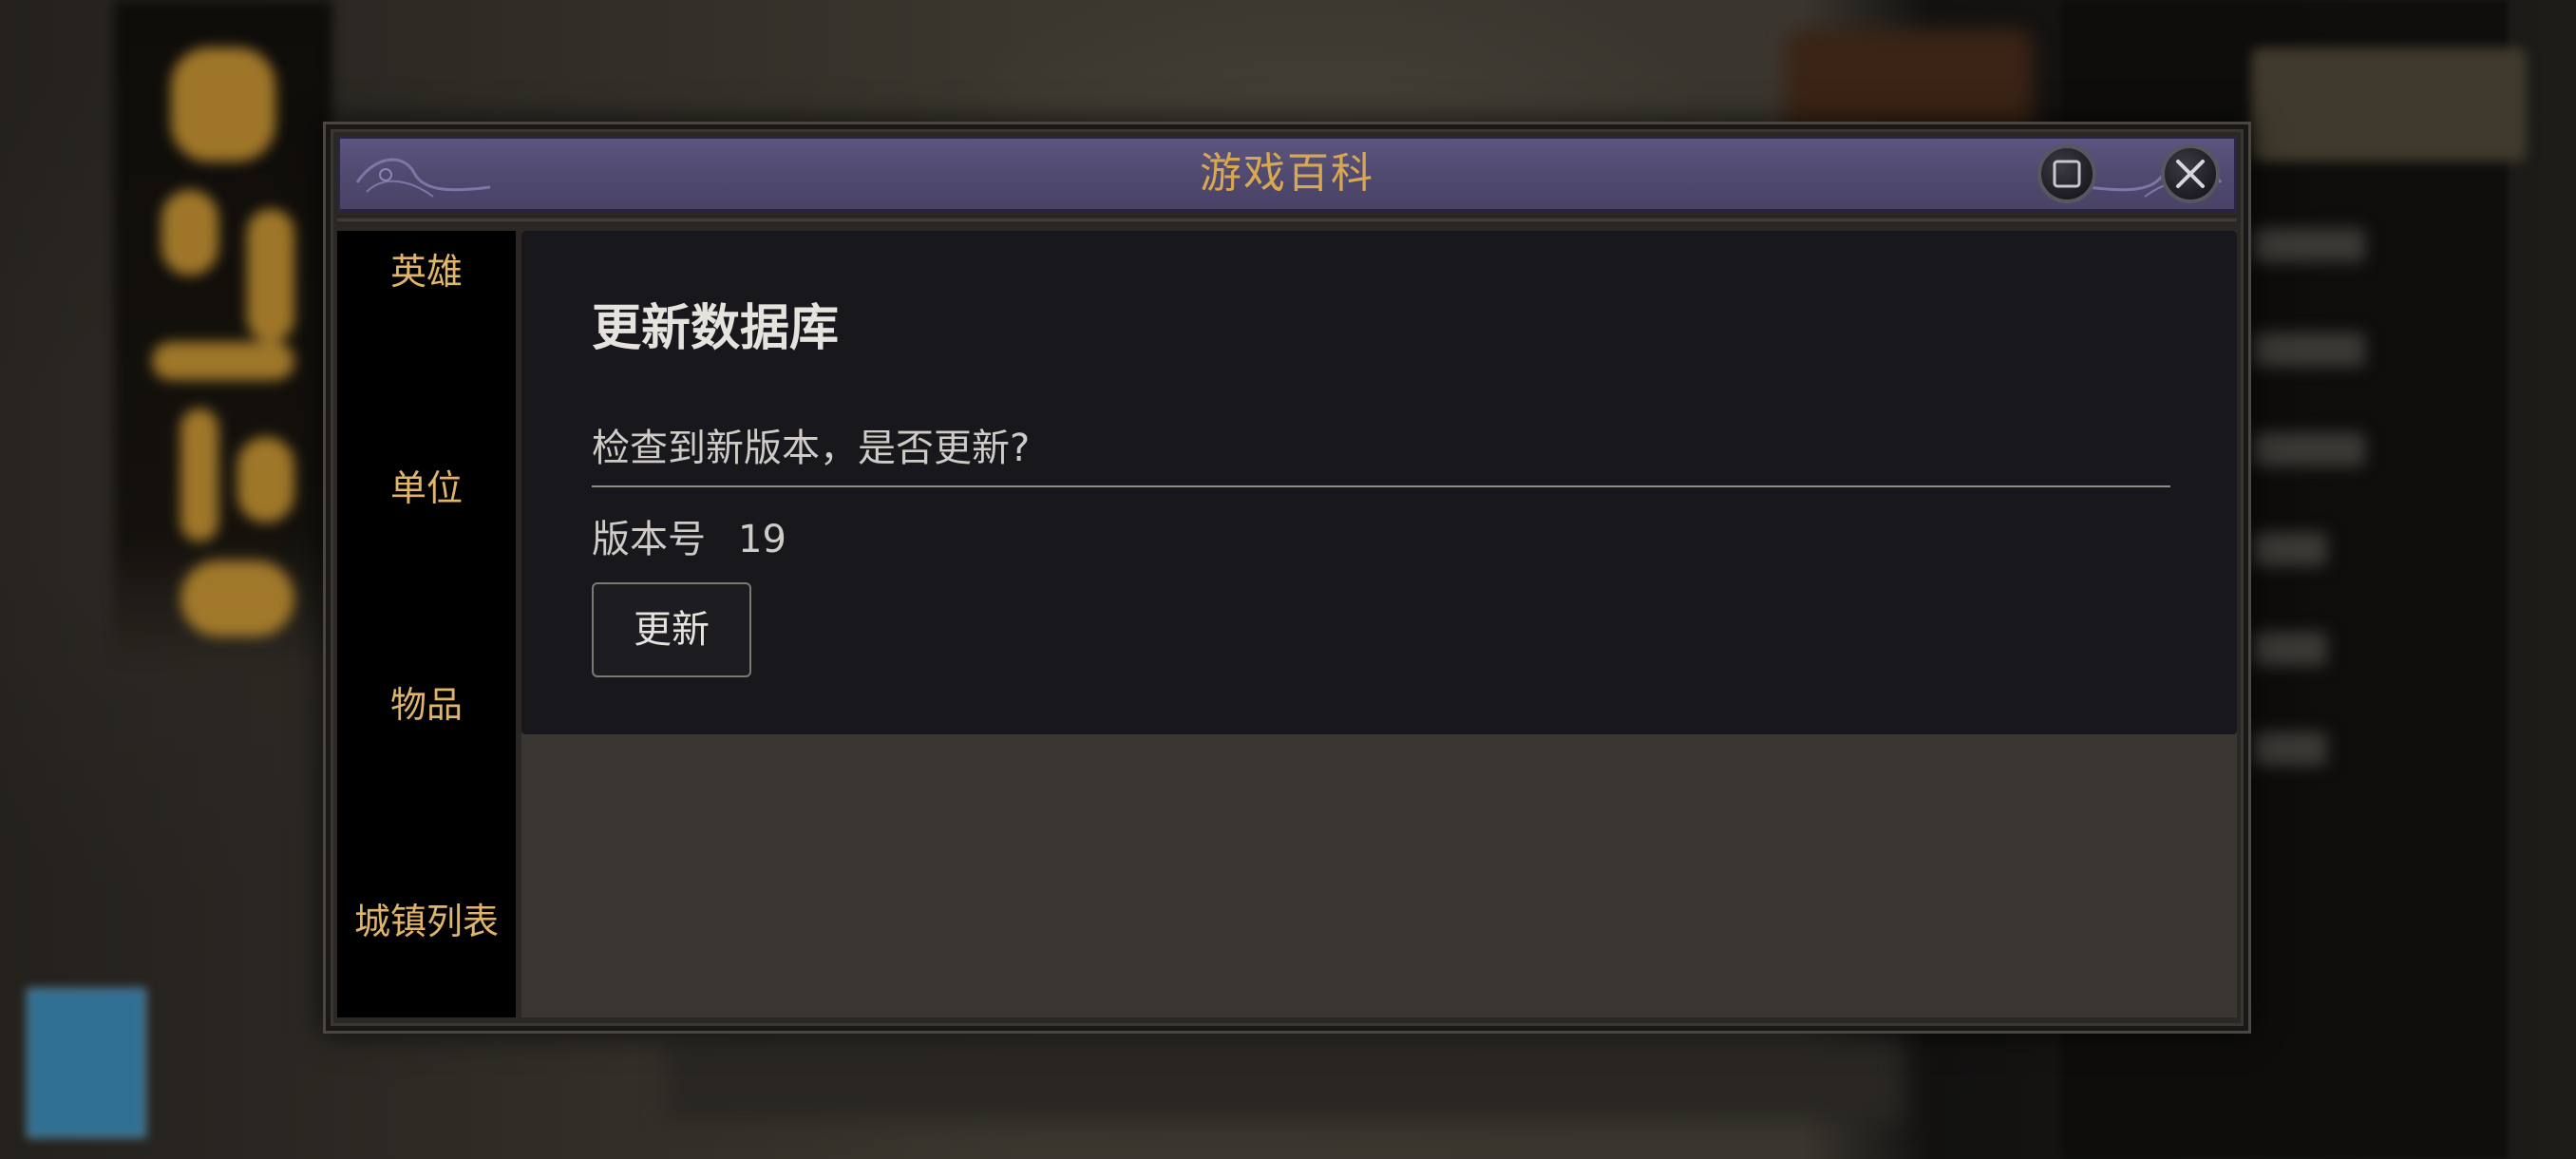 The width and height of the screenshot is (2576, 1159). Describe the element at coordinates (716, 328) in the screenshot. I see `card-title: 更新数据库` at that location.